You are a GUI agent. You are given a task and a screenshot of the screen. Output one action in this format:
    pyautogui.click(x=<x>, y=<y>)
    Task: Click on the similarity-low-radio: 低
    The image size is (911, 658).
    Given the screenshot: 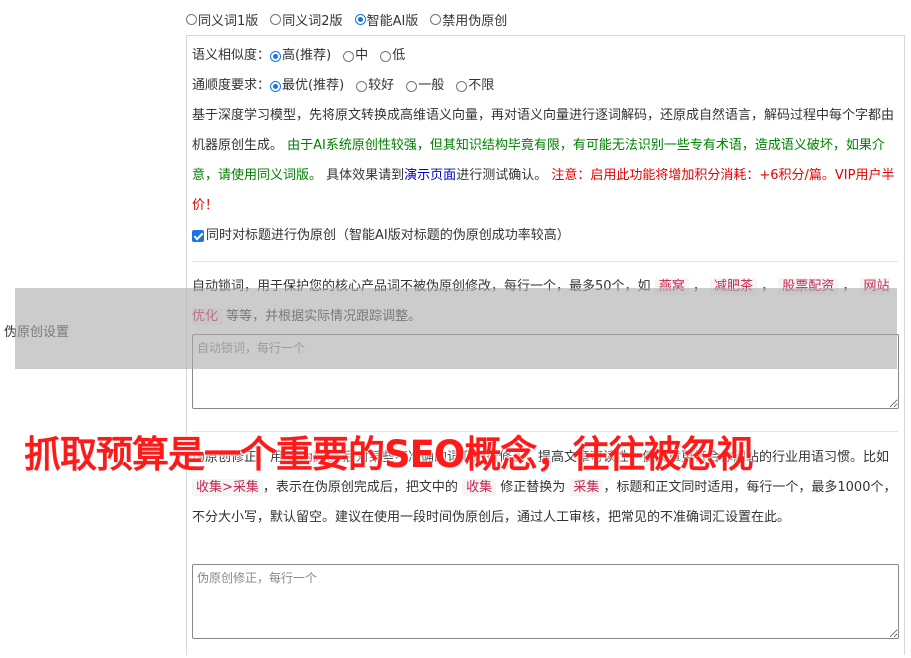 What is the action you would take?
    pyautogui.click(x=392, y=56)
    